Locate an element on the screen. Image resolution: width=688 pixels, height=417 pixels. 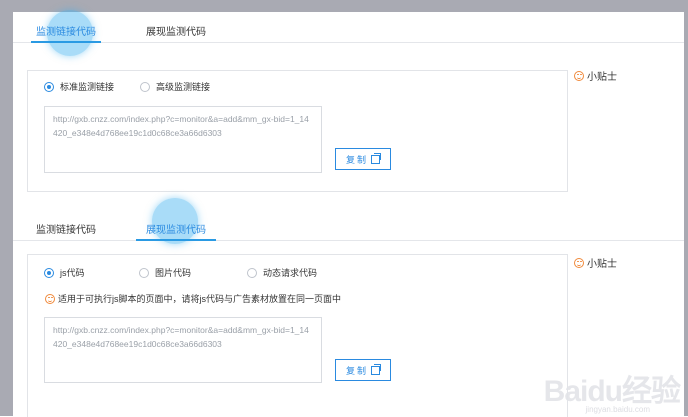
radio-label: 标准监测链接 is located at coordinates (87, 87).